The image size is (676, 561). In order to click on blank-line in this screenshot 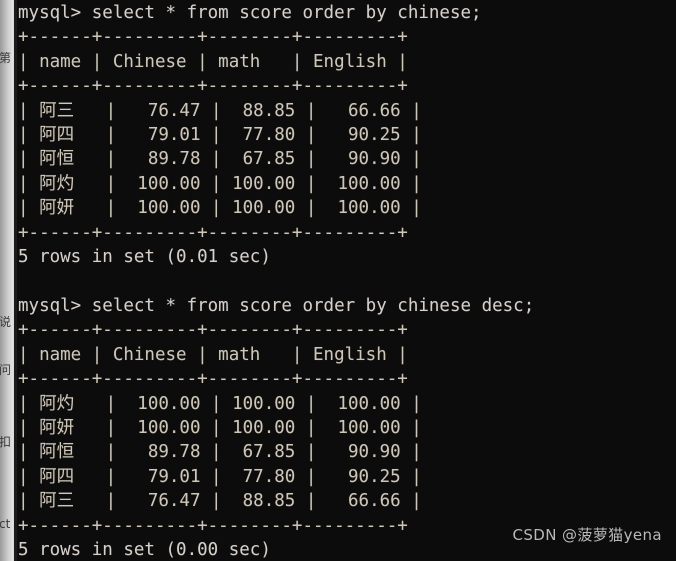, I will do `click(347, 281)`.